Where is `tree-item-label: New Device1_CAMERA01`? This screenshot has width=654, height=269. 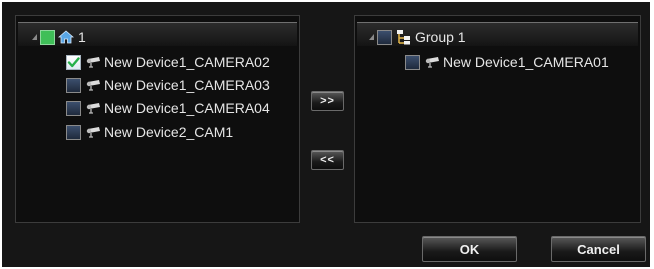
tree-item-label: New Device1_CAMERA01 is located at coordinates (526, 62).